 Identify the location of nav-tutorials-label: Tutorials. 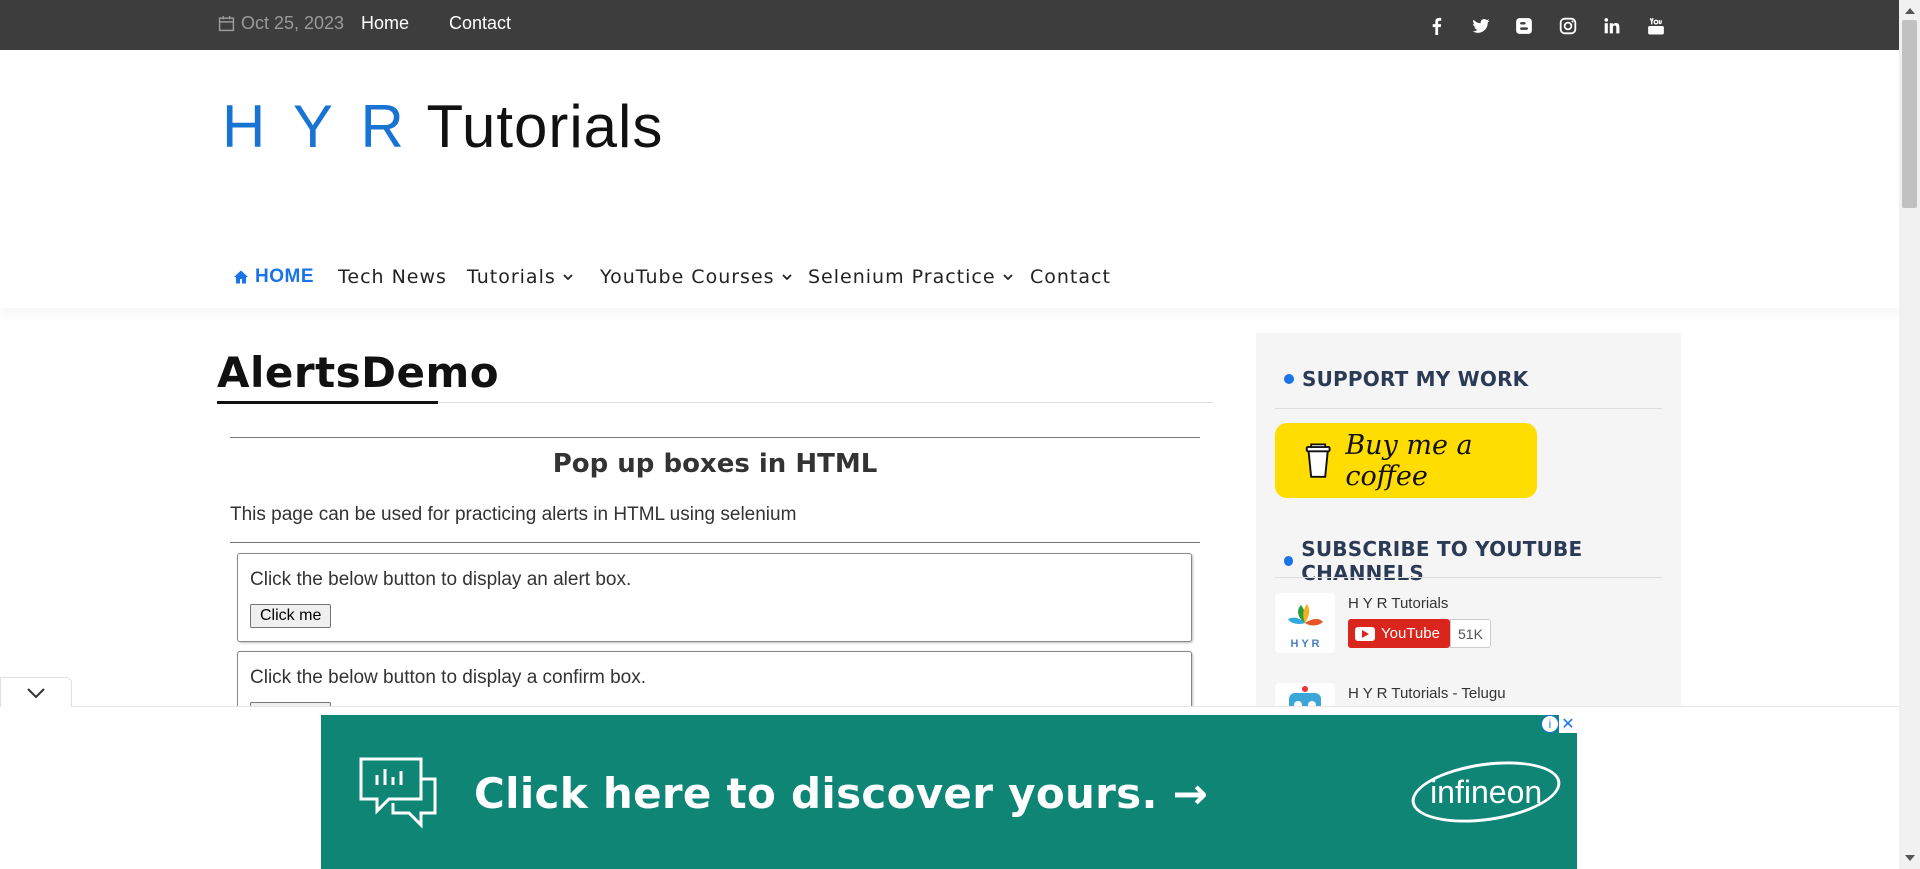
(511, 277).